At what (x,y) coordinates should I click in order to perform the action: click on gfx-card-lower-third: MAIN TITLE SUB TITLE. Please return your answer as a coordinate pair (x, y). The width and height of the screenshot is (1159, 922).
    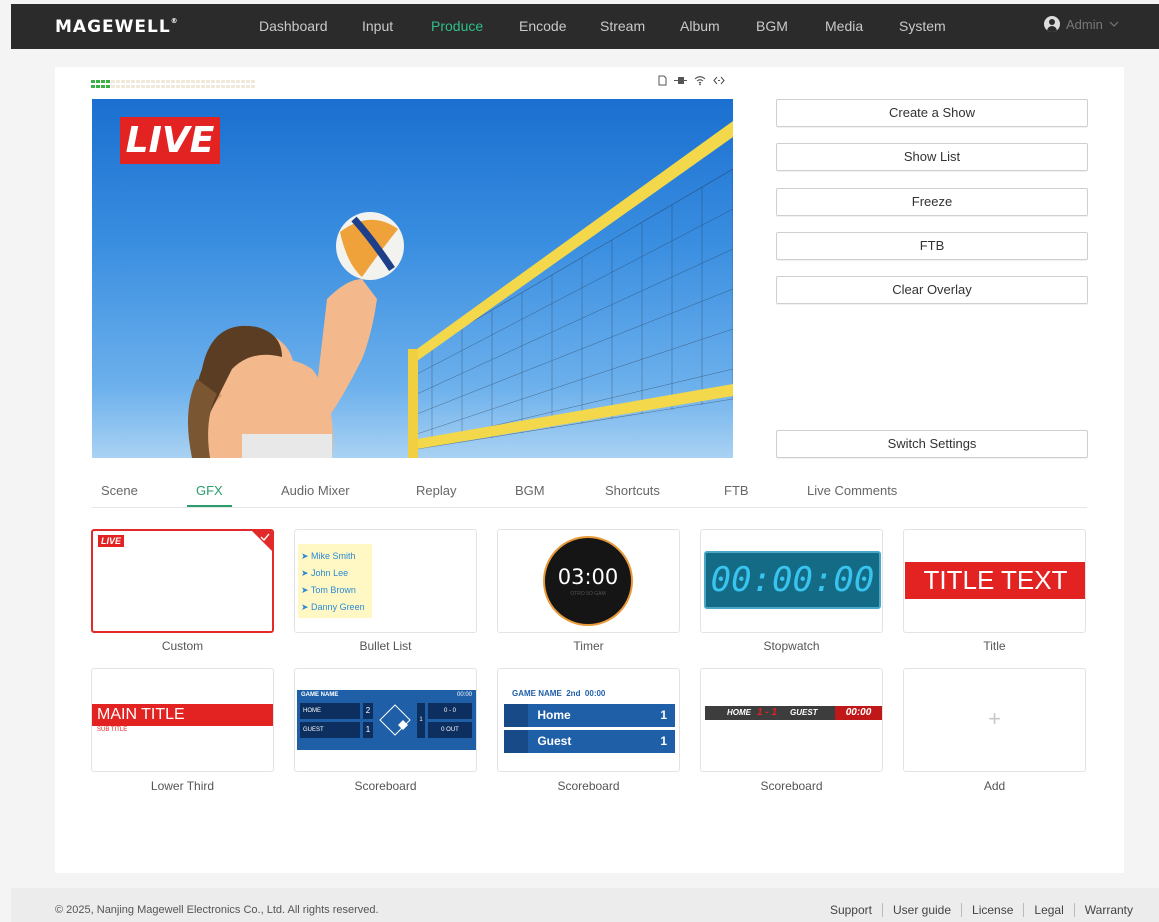
    Looking at the image, I should click on (182, 720).